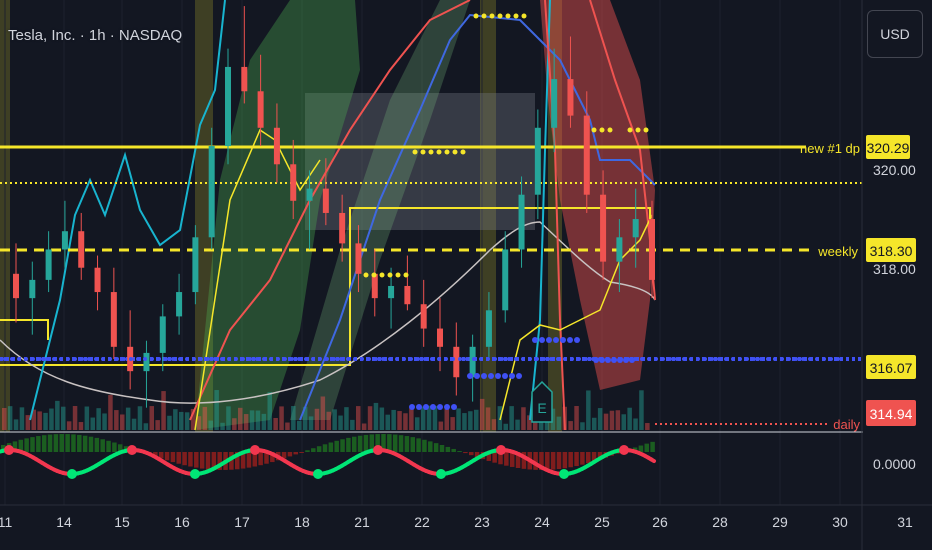  What do you see at coordinates (846, 424) in the screenshot?
I see `level-name-daily: daily` at bounding box center [846, 424].